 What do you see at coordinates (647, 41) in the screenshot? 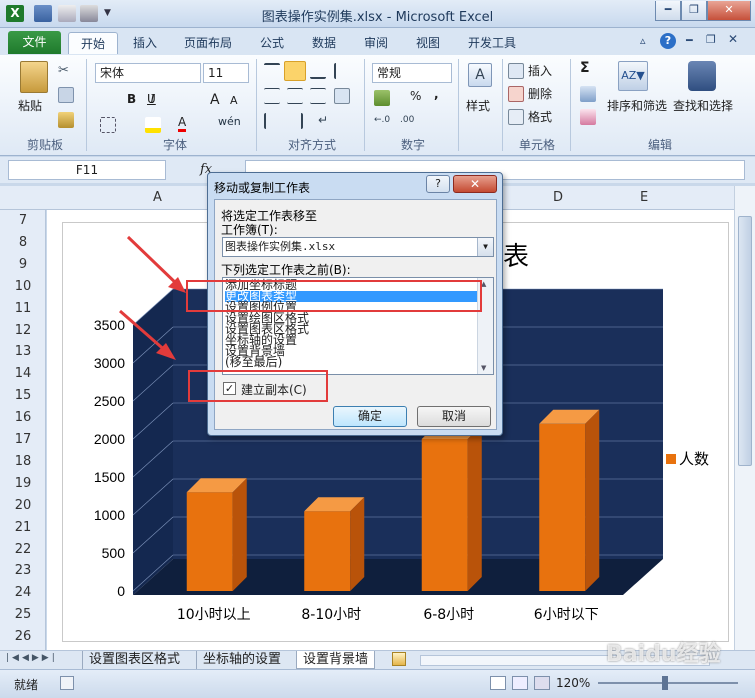
I see `ribbon-minimize-icon: ▵` at bounding box center [647, 41].